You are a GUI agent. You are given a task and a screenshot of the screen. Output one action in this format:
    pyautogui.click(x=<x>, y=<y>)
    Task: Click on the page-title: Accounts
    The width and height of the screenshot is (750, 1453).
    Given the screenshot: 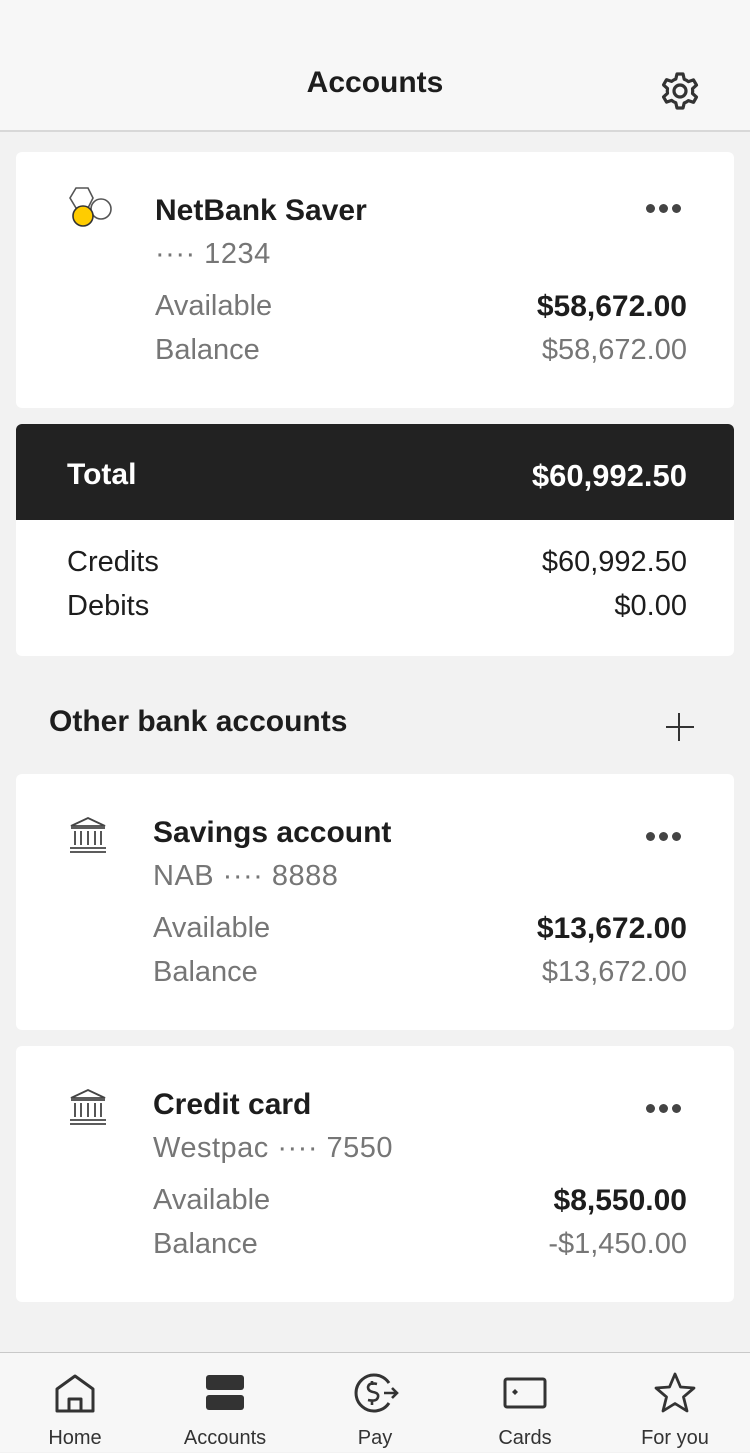 What is the action you would take?
    pyautogui.click(x=375, y=82)
    